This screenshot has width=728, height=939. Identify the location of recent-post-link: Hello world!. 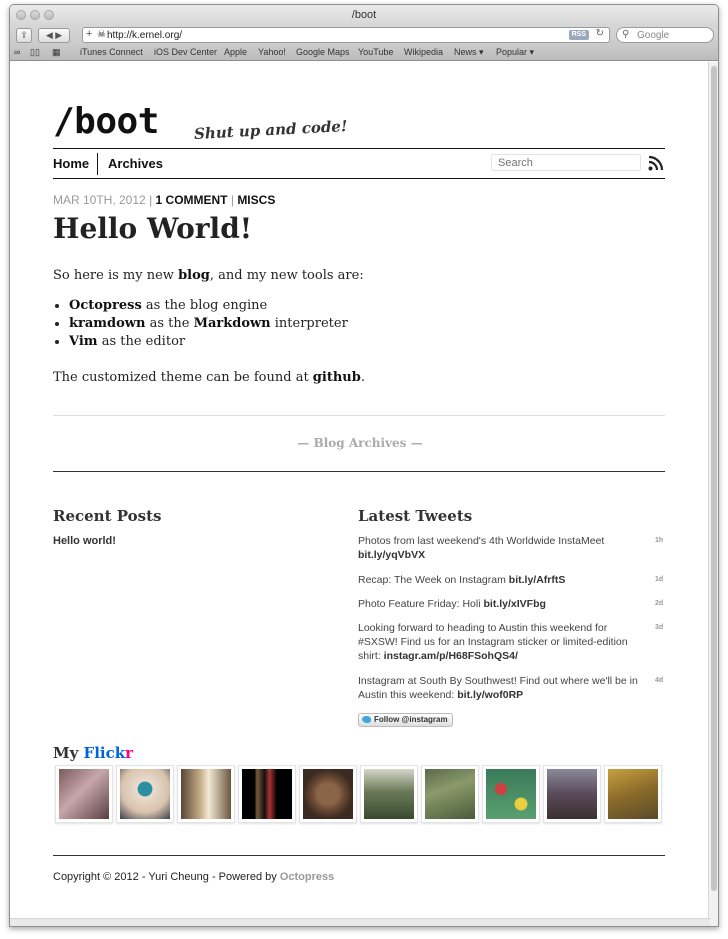
(84, 541).